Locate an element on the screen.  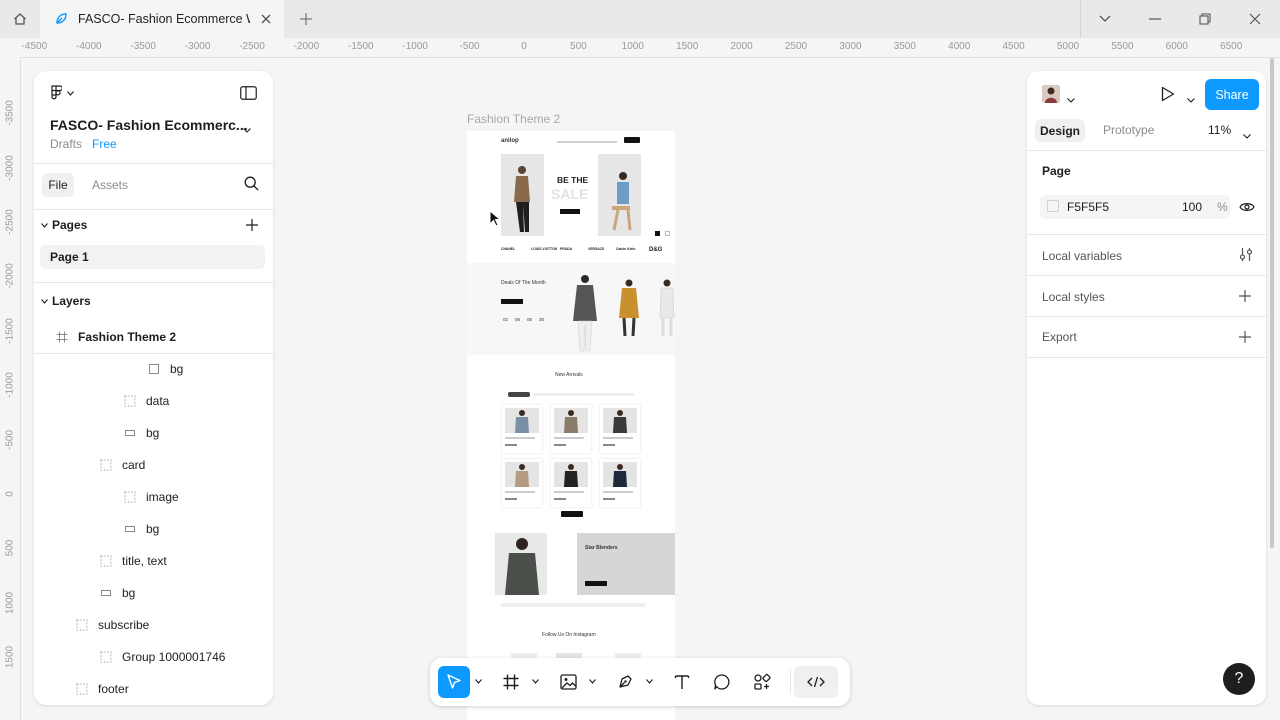
zoom-level: 11% is located at coordinates (1219, 130).